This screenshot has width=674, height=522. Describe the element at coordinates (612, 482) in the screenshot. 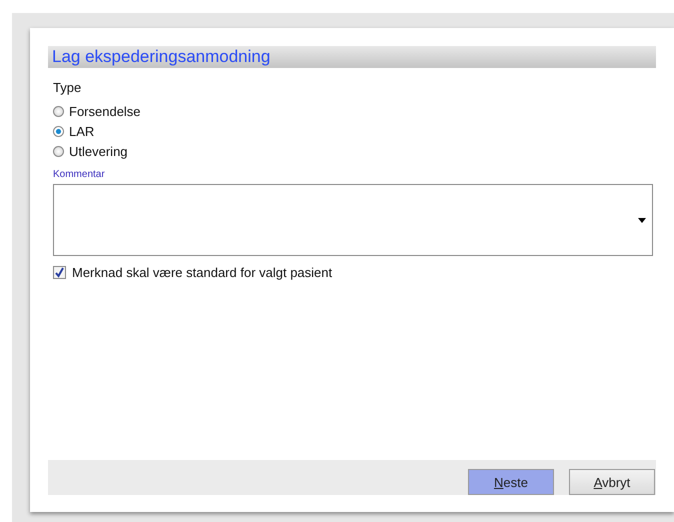

I see `cancel-button: Avbryt` at that location.